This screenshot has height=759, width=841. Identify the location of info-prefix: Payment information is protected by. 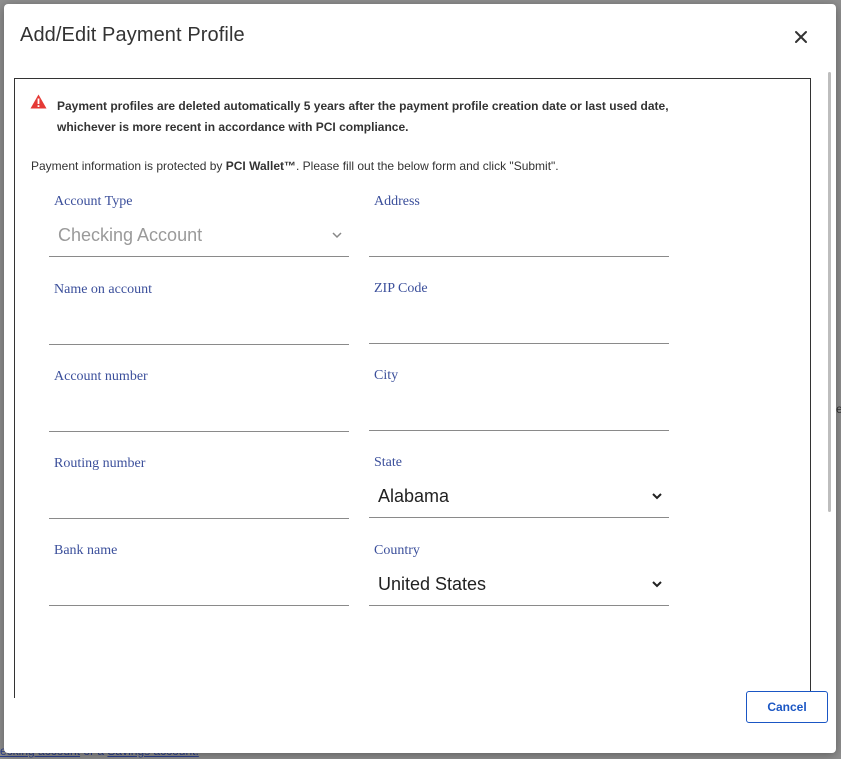
(128, 166).